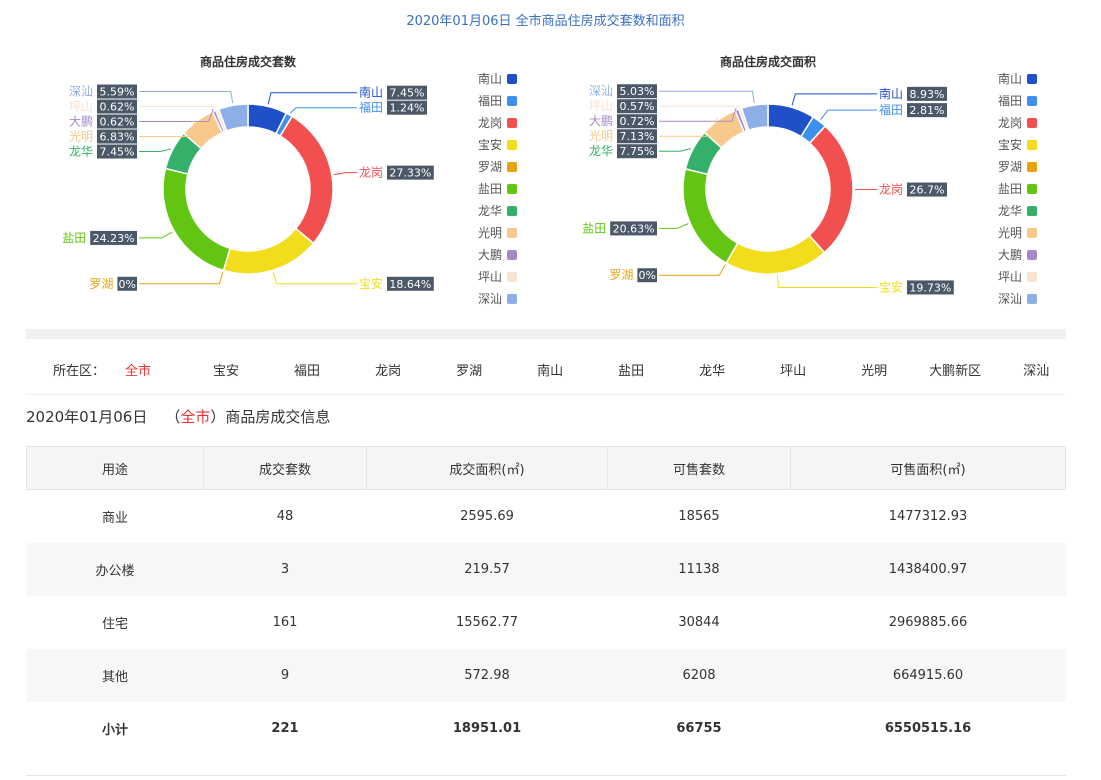 This screenshot has width=1101, height=780. I want to click on table-bottom-divider, so click(546, 775).